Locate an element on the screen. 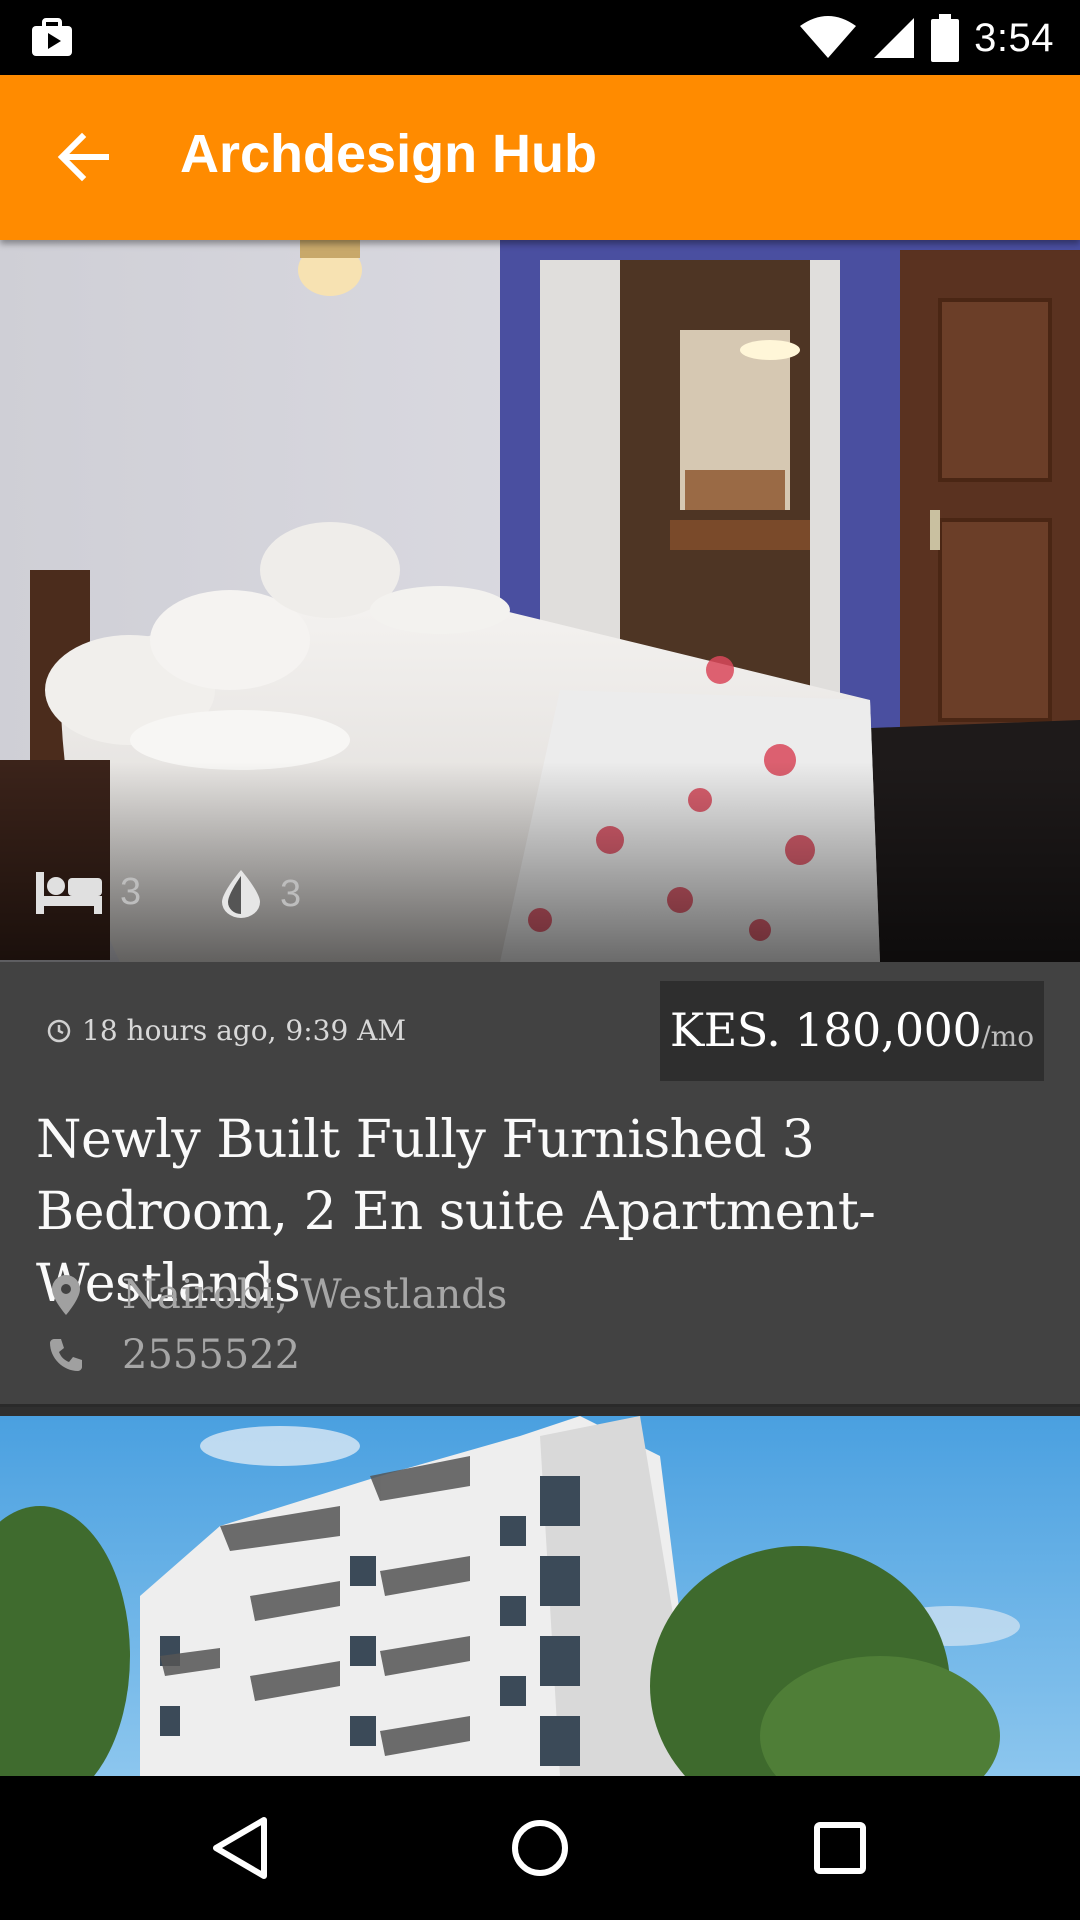 Image resolution: width=1080 pixels, height=1920 pixels. wifi-icon is located at coordinates (828, 37).